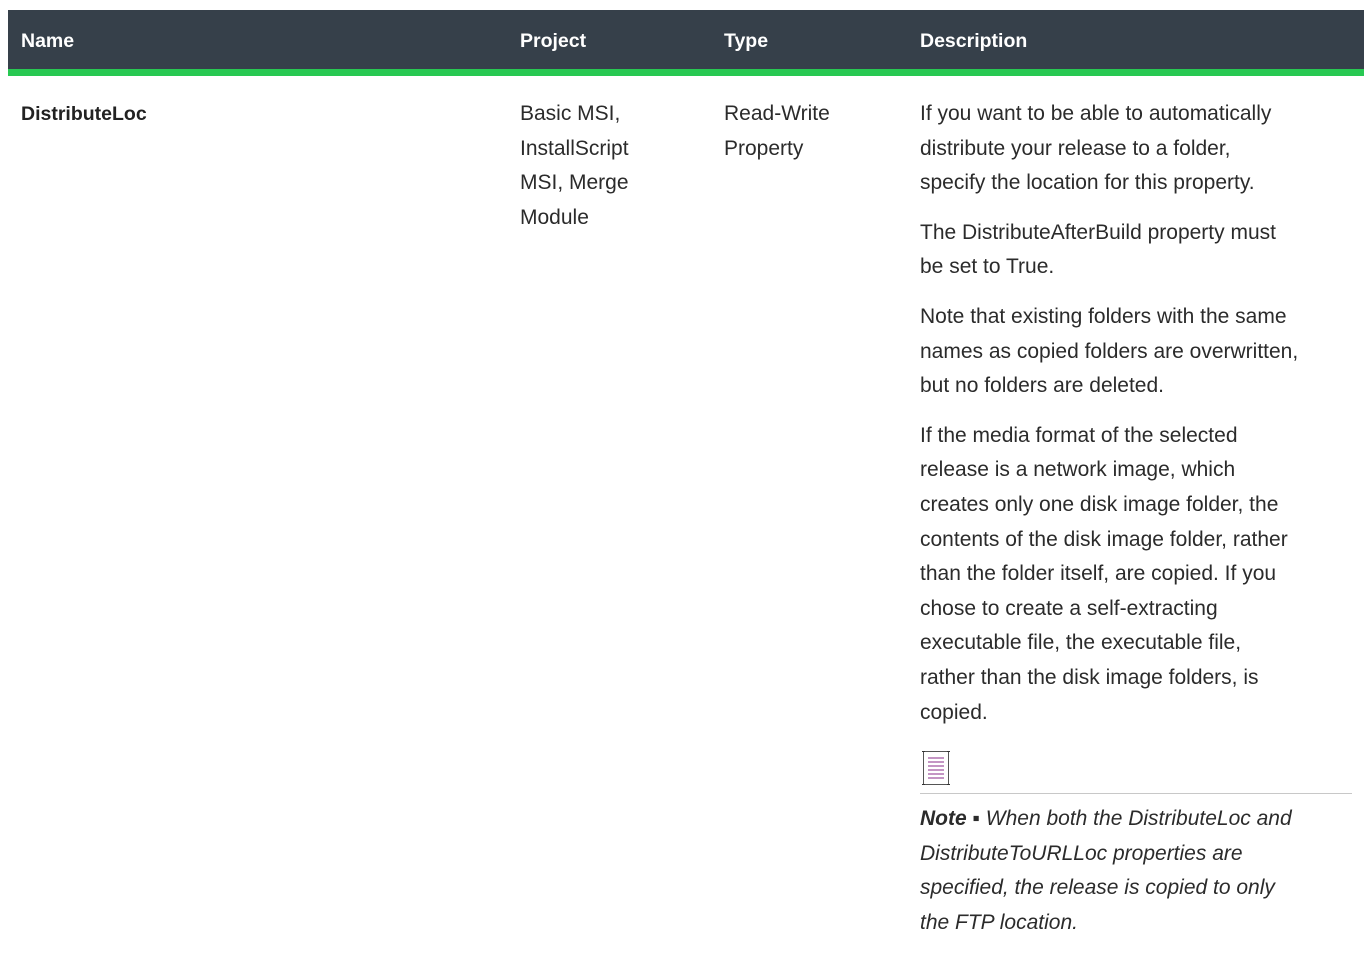  What do you see at coordinates (1135, 819) in the screenshot?
I see `note-line-text: When both the DistributeLoc and` at bounding box center [1135, 819].